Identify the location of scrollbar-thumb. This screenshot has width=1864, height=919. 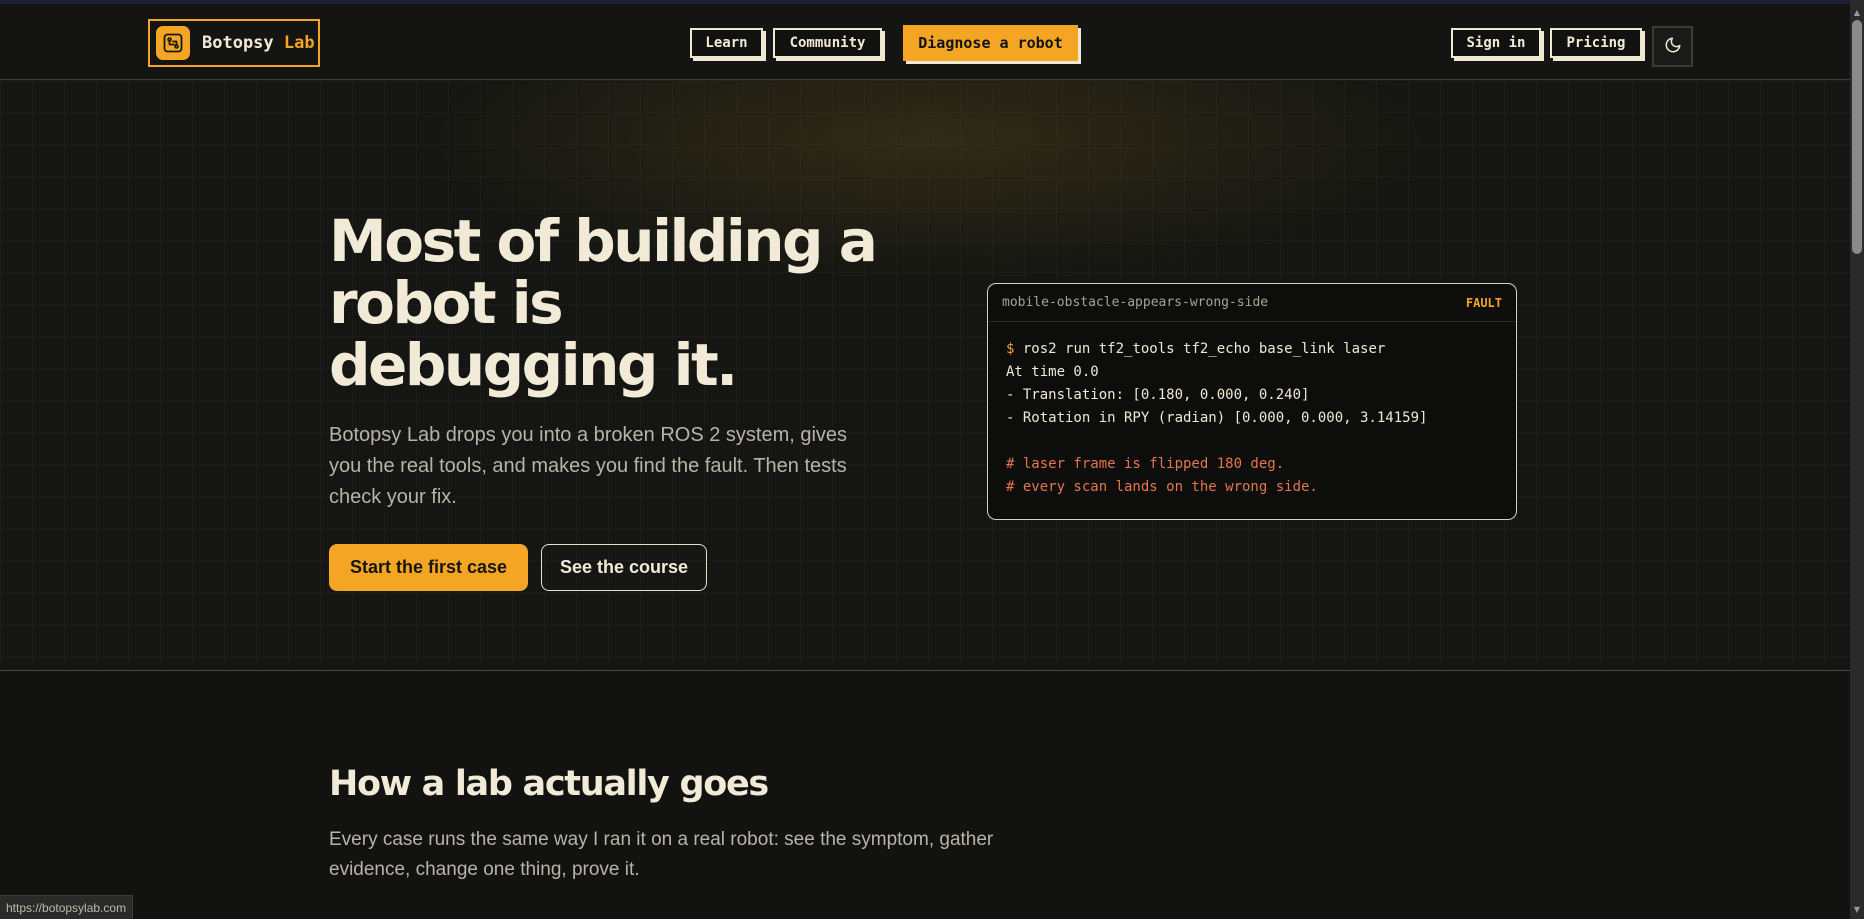
(1857, 137).